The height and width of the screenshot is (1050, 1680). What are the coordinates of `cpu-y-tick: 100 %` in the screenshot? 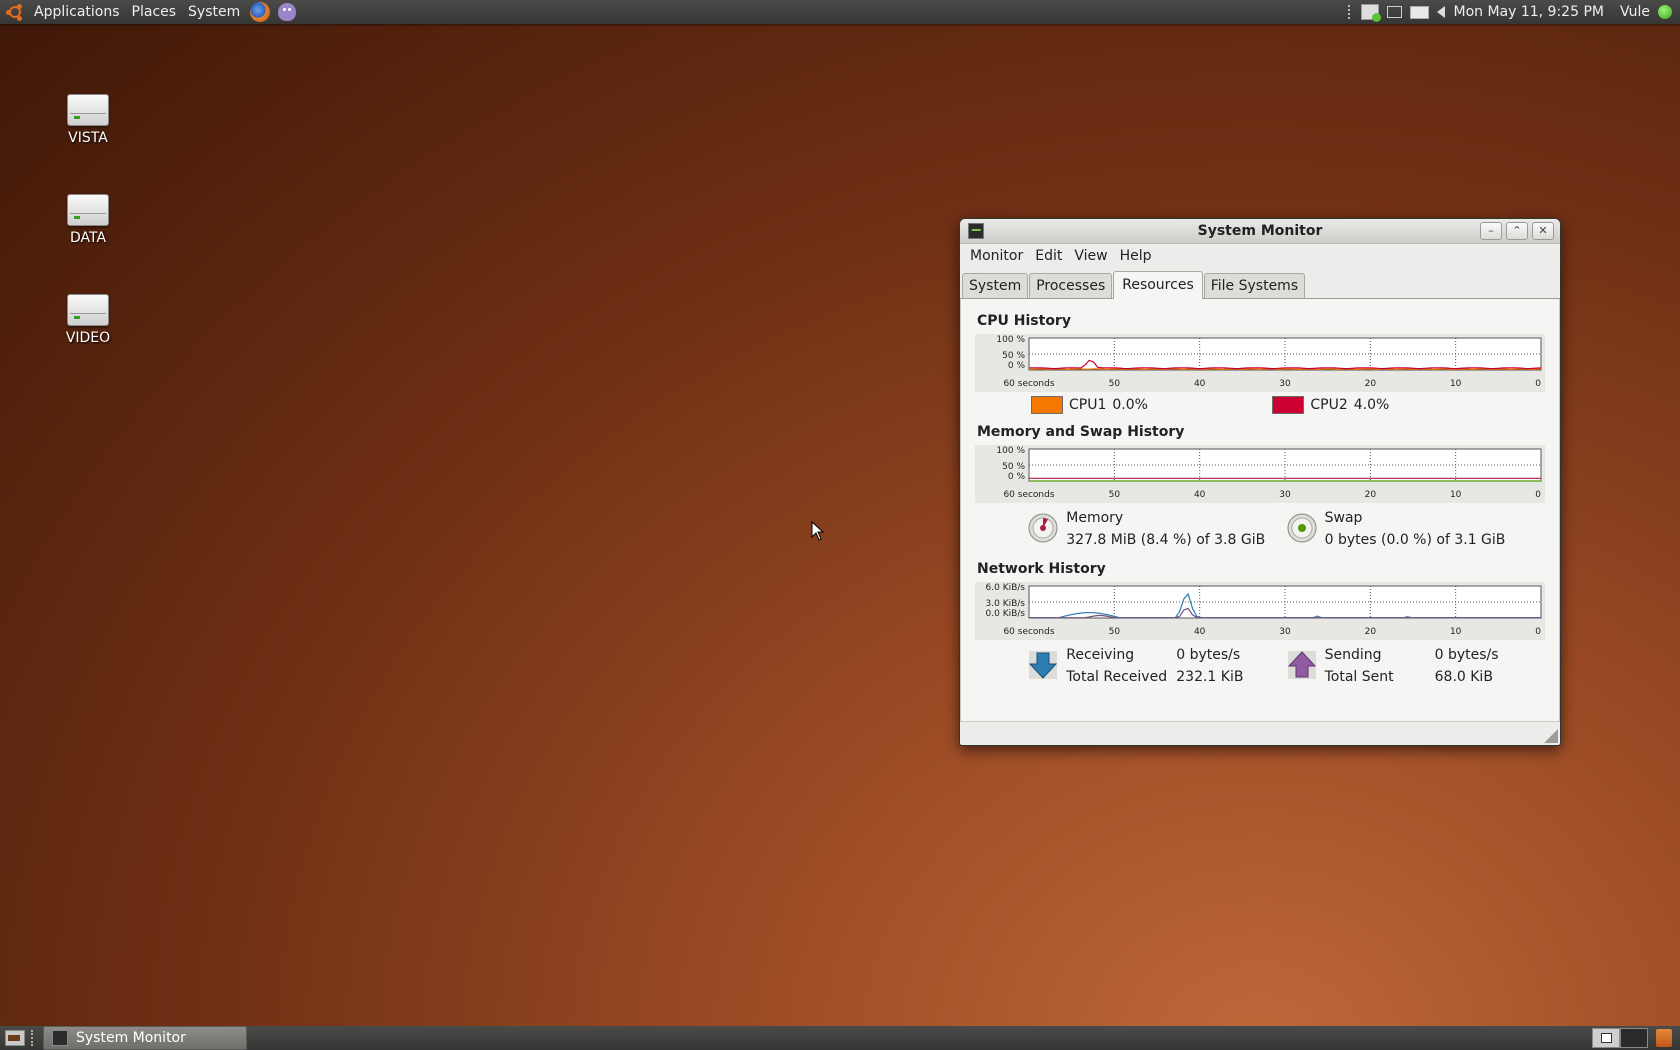 It's located at (1010, 340).